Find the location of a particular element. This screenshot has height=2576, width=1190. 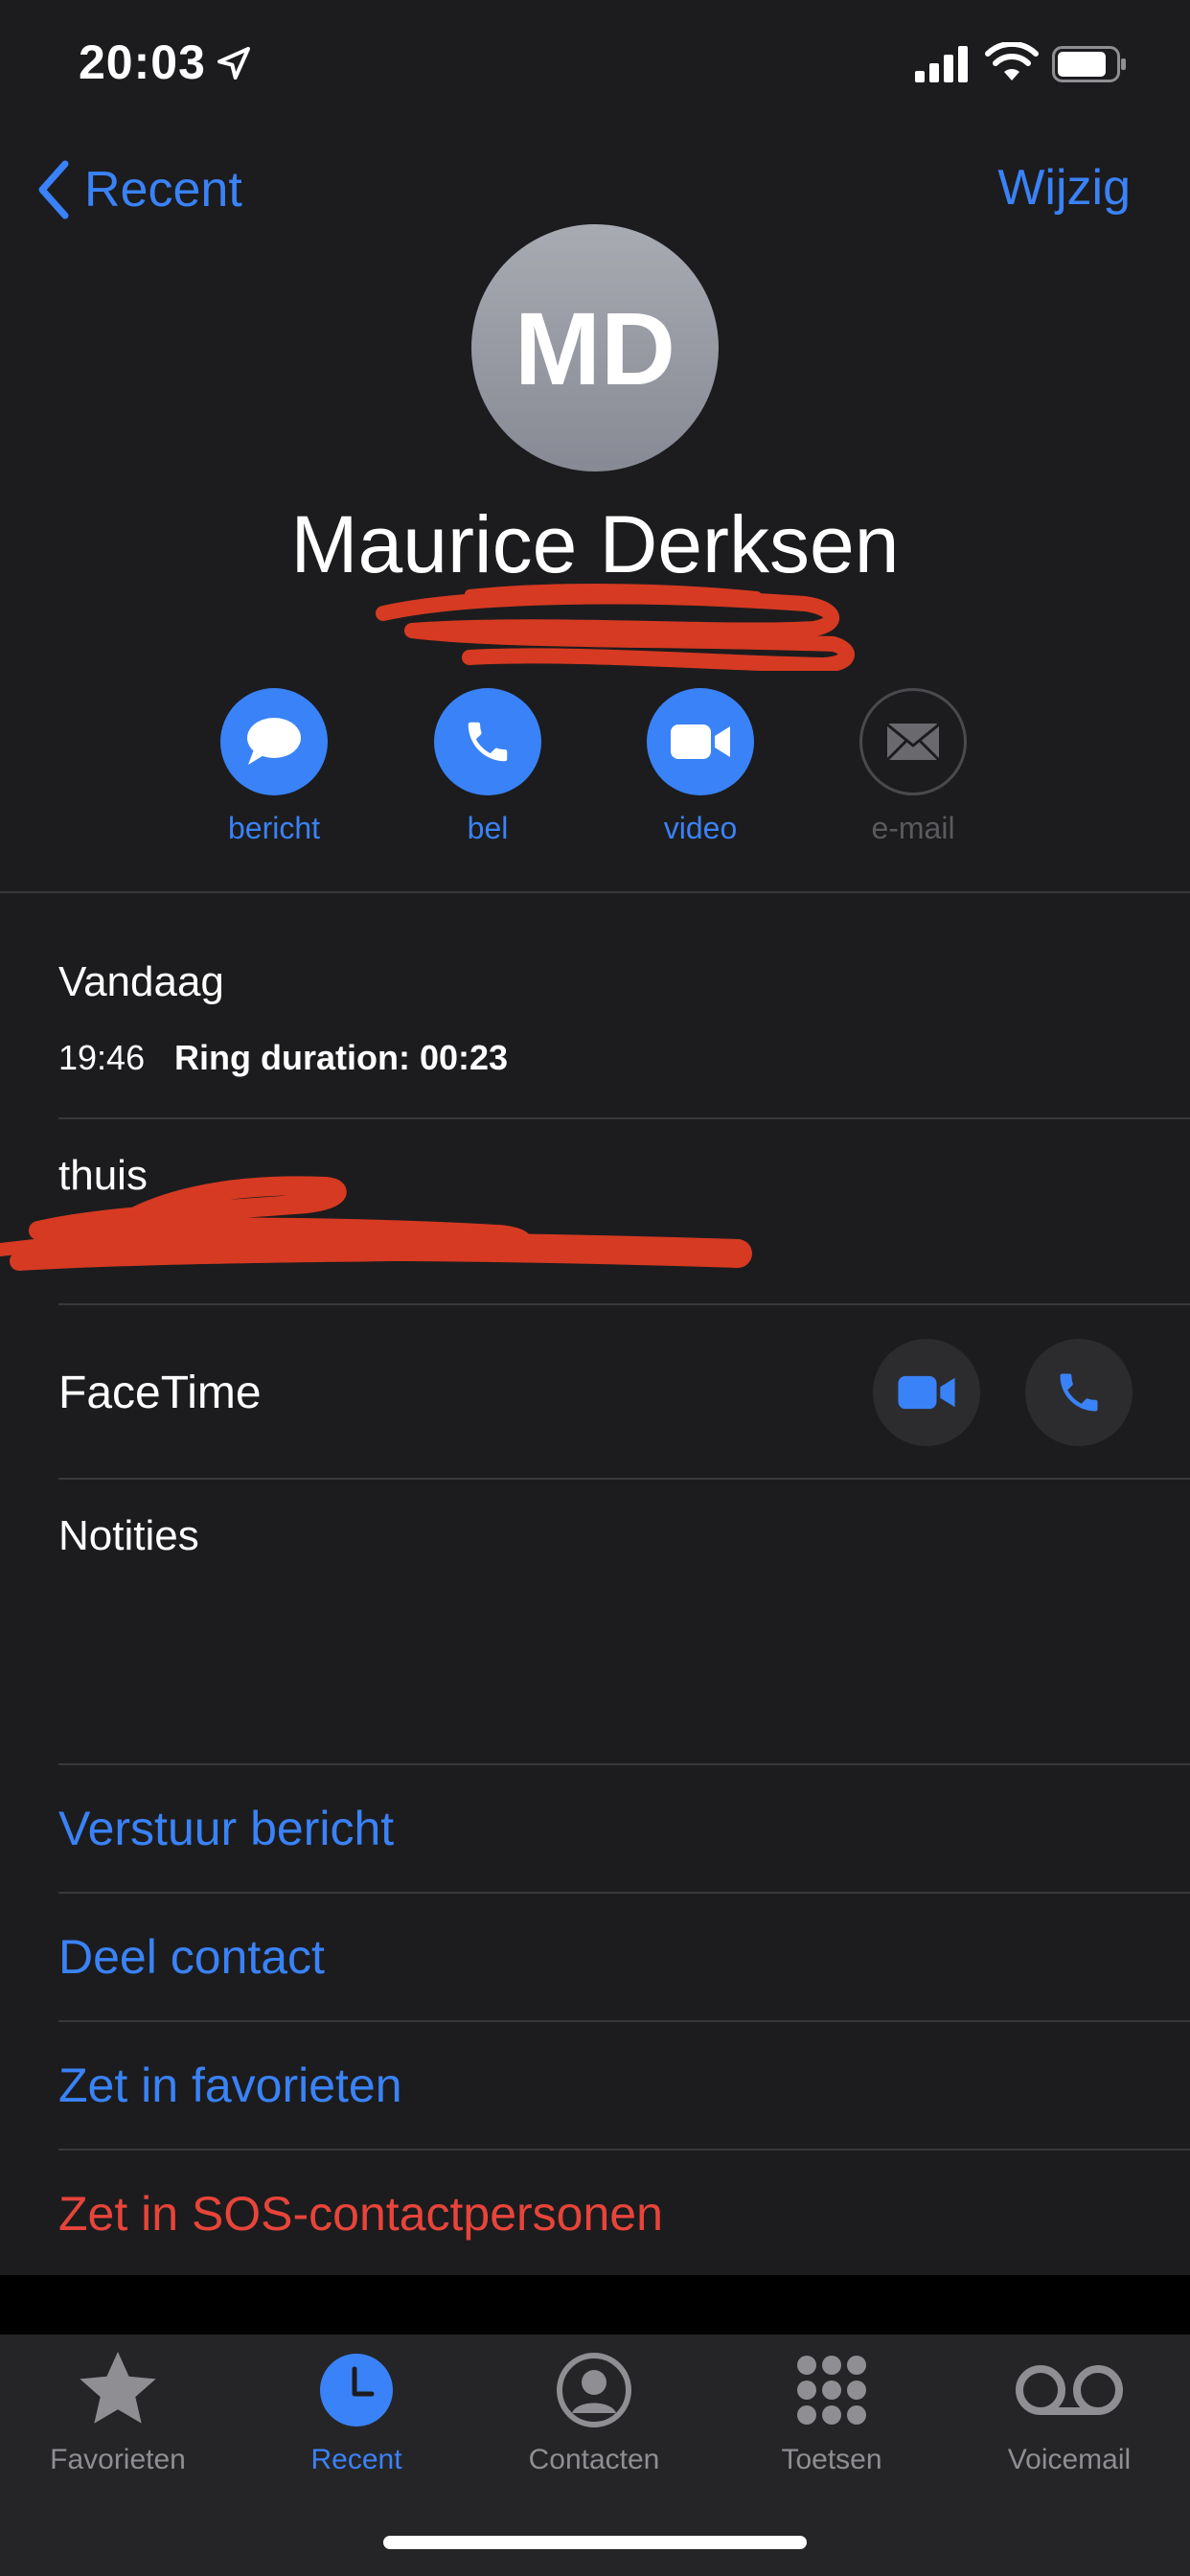

avatar: MD is located at coordinates (595, 348).